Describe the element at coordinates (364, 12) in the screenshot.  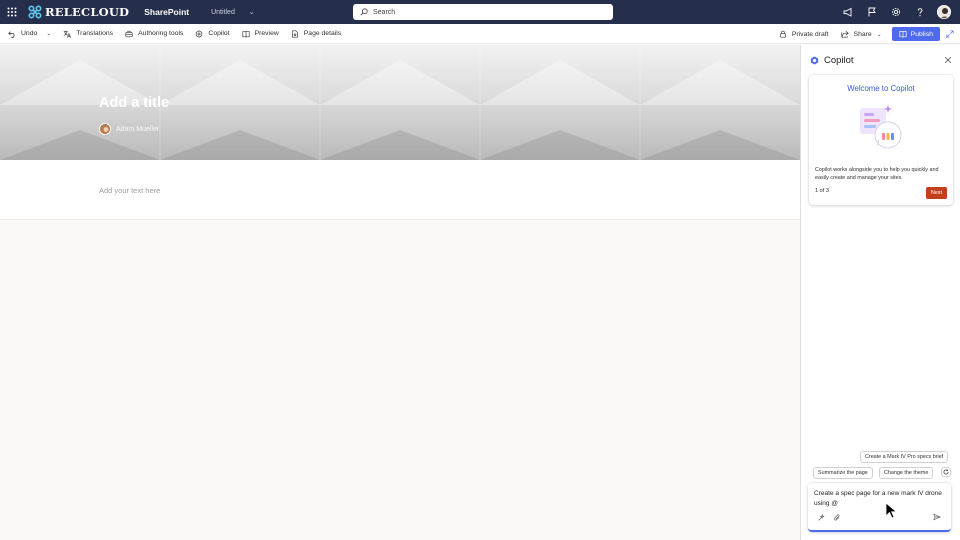
I see `search-icon` at that location.